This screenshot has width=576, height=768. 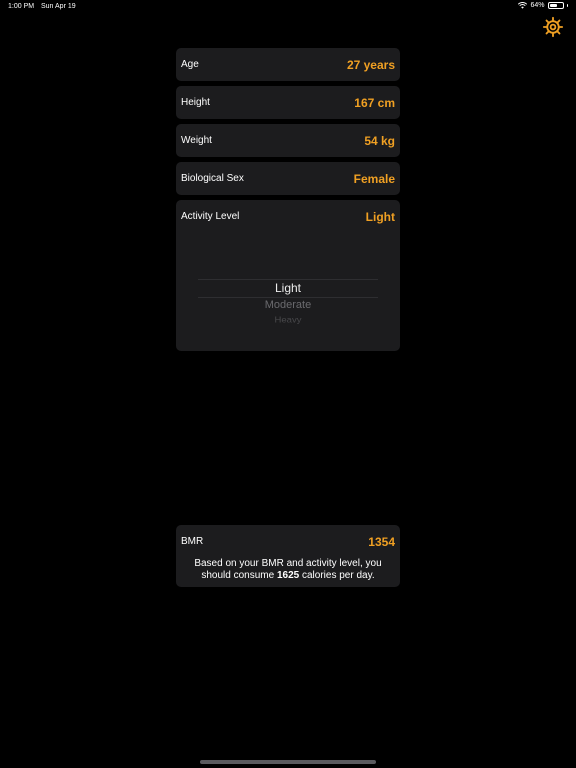 I want to click on status-time: 1:00 PM, so click(x=21, y=6).